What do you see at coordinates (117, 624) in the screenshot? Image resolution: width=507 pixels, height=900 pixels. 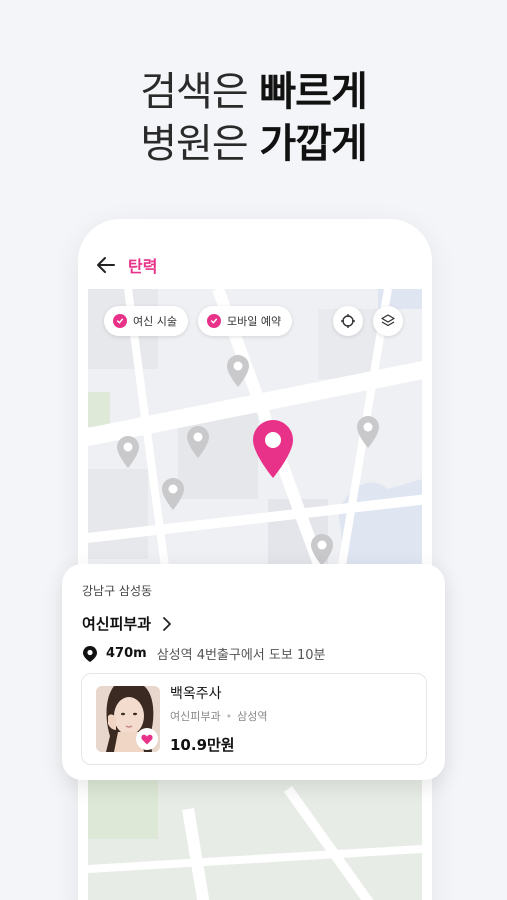 I see `clinic-name: 여신피부과` at bounding box center [117, 624].